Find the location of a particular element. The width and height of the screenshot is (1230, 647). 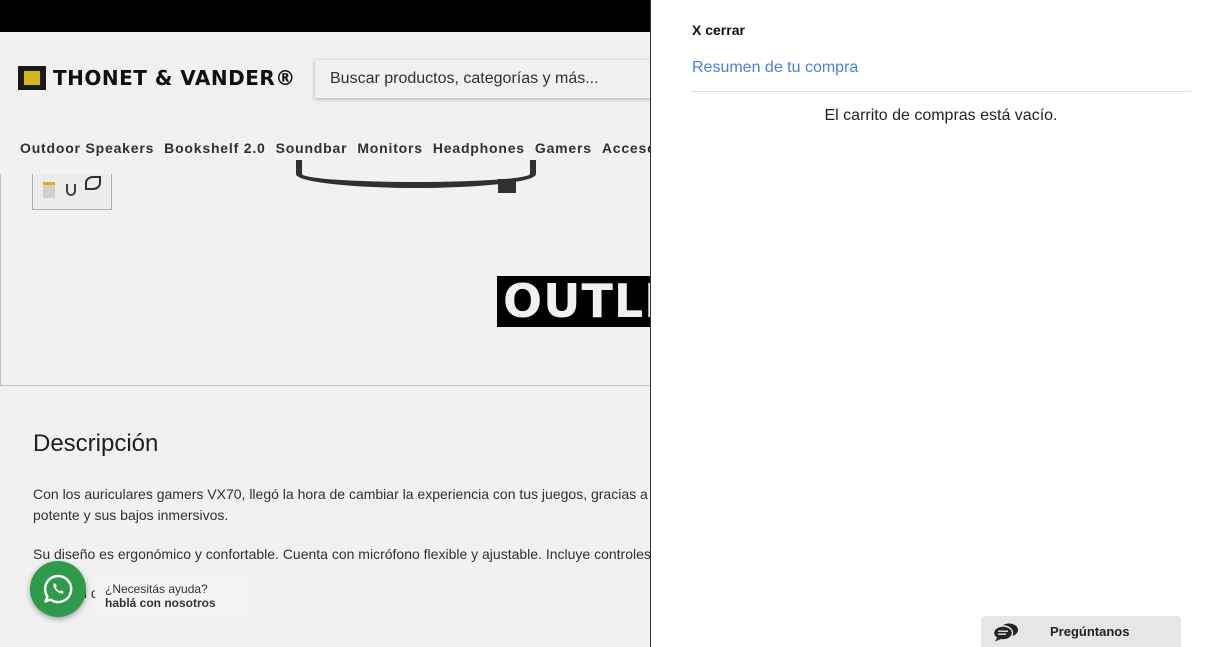

ask-us-label: Pregúntanos is located at coordinates (1090, 631).